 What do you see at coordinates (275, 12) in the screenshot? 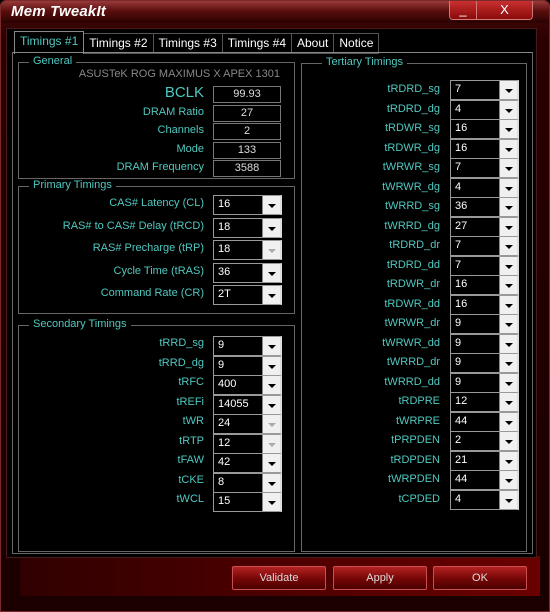
I see `title-bar: Mem TweakIt _ X` at bounding box center [275, 12].